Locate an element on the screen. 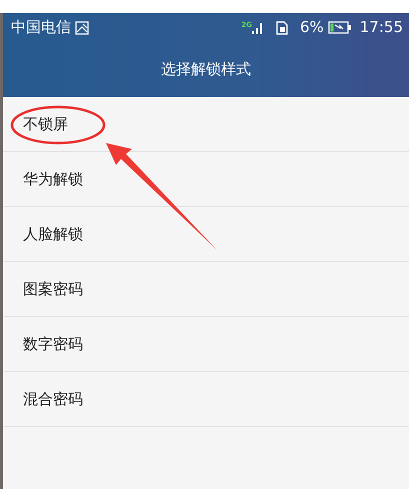 The image size is (409, 489). page-title: 选择解锁样式 is located at coordinates (206, 69).